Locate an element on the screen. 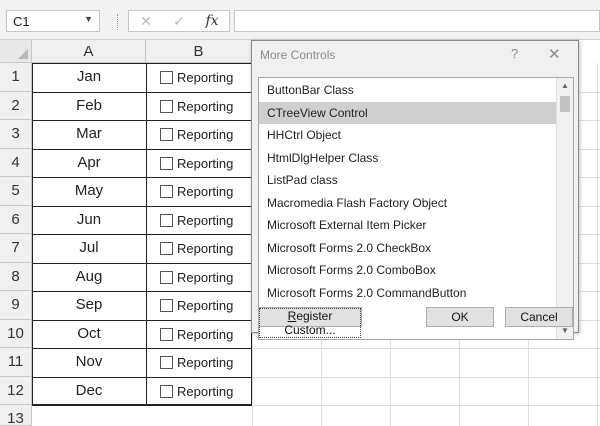  register-accel: R is located at coordinates (292, 316).